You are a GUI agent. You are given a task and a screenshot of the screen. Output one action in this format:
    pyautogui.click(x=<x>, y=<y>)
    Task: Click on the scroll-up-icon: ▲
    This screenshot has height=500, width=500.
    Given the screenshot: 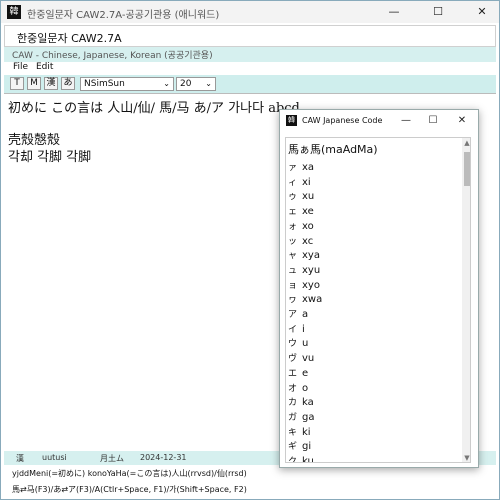 What is the action you would take?
    pyautogui.click(x=466, y=143)
    